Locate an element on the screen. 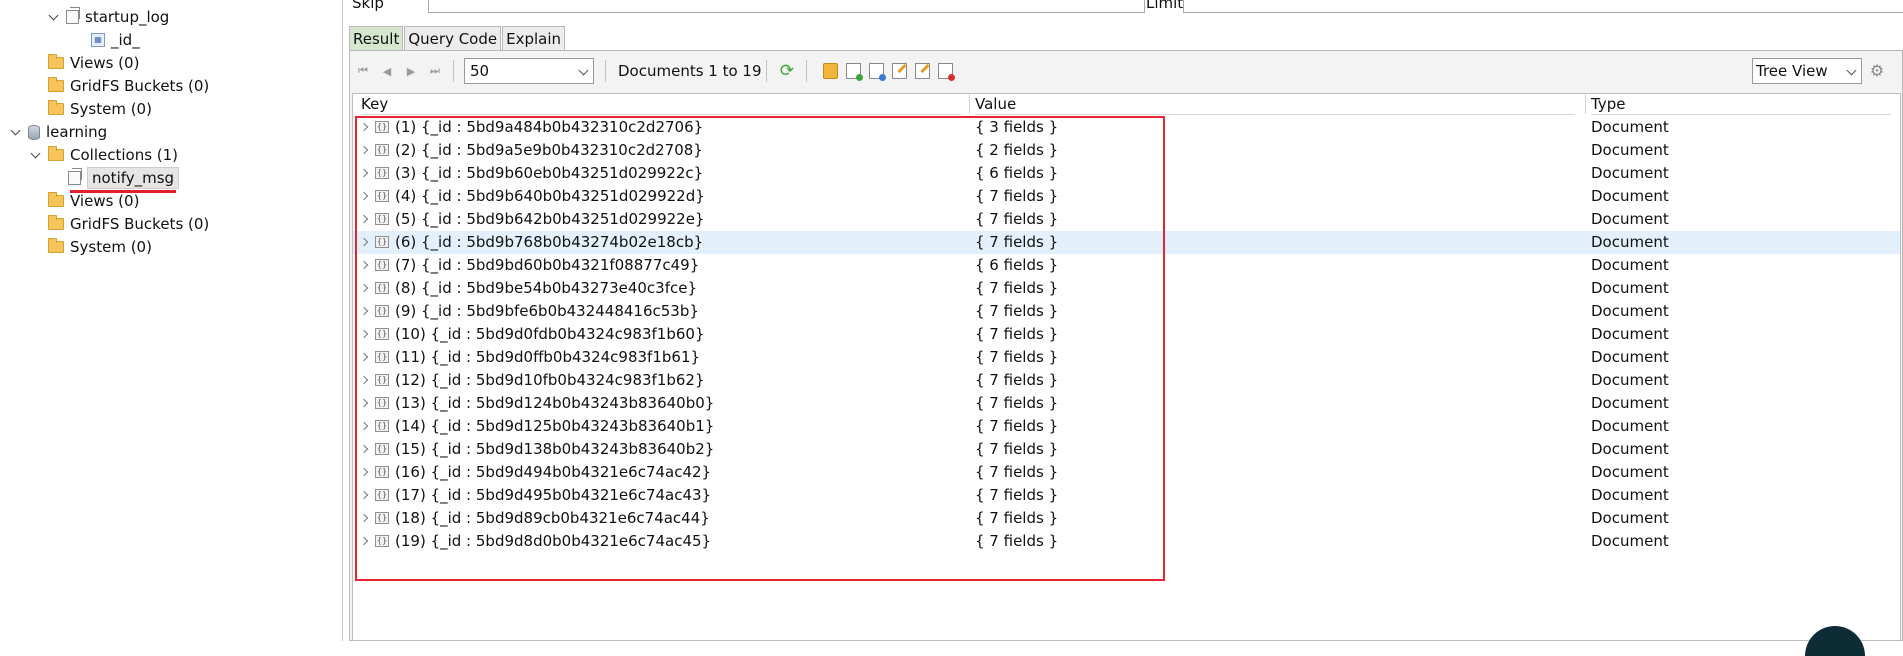  view-mode-select: Tree View is located at coordinates (1807, 71).